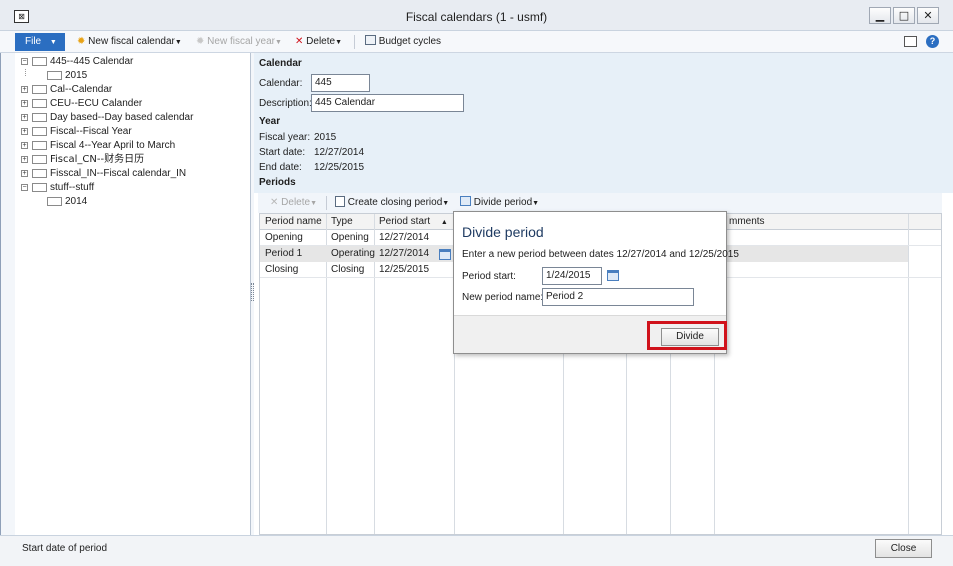 The image size is (953, 566). What do you see at coordinates (910, 41) in the screenshot?
I see `layout-icon` at bounding box center [910, 41].